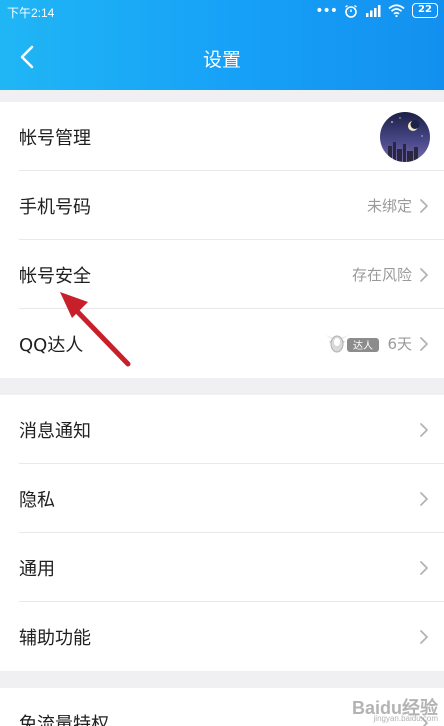 The image size is (444, 726). I want to click on row-qq-expert: QQ达人 达人 6天, so click(222, 343).